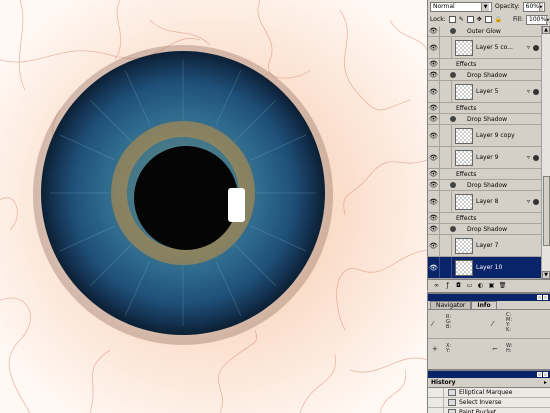 This screenshot has width=550, height=413. I want to click on history-item: Paint Bucket, so click(489, 410).